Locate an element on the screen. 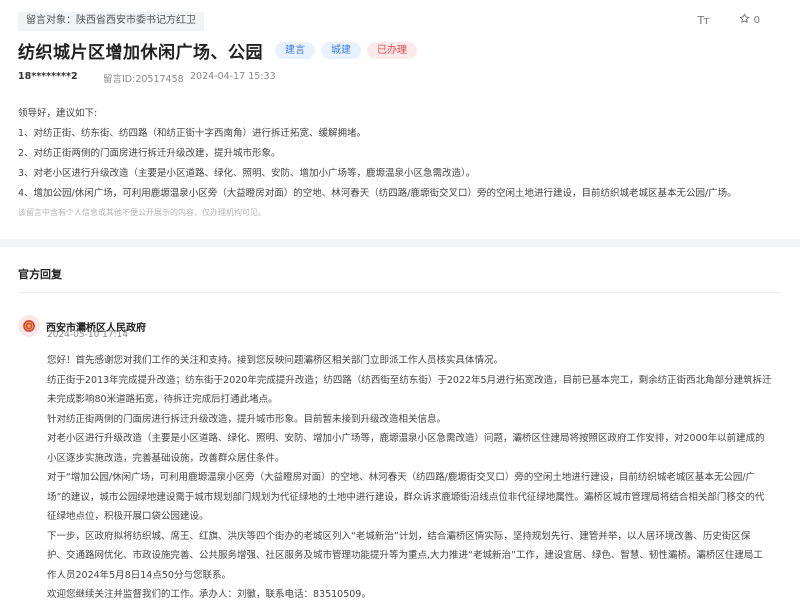  reply-line: 小区逐步实施改造，完善基础设施，改善群众居住条件。 is located at coordinates (166, 458).